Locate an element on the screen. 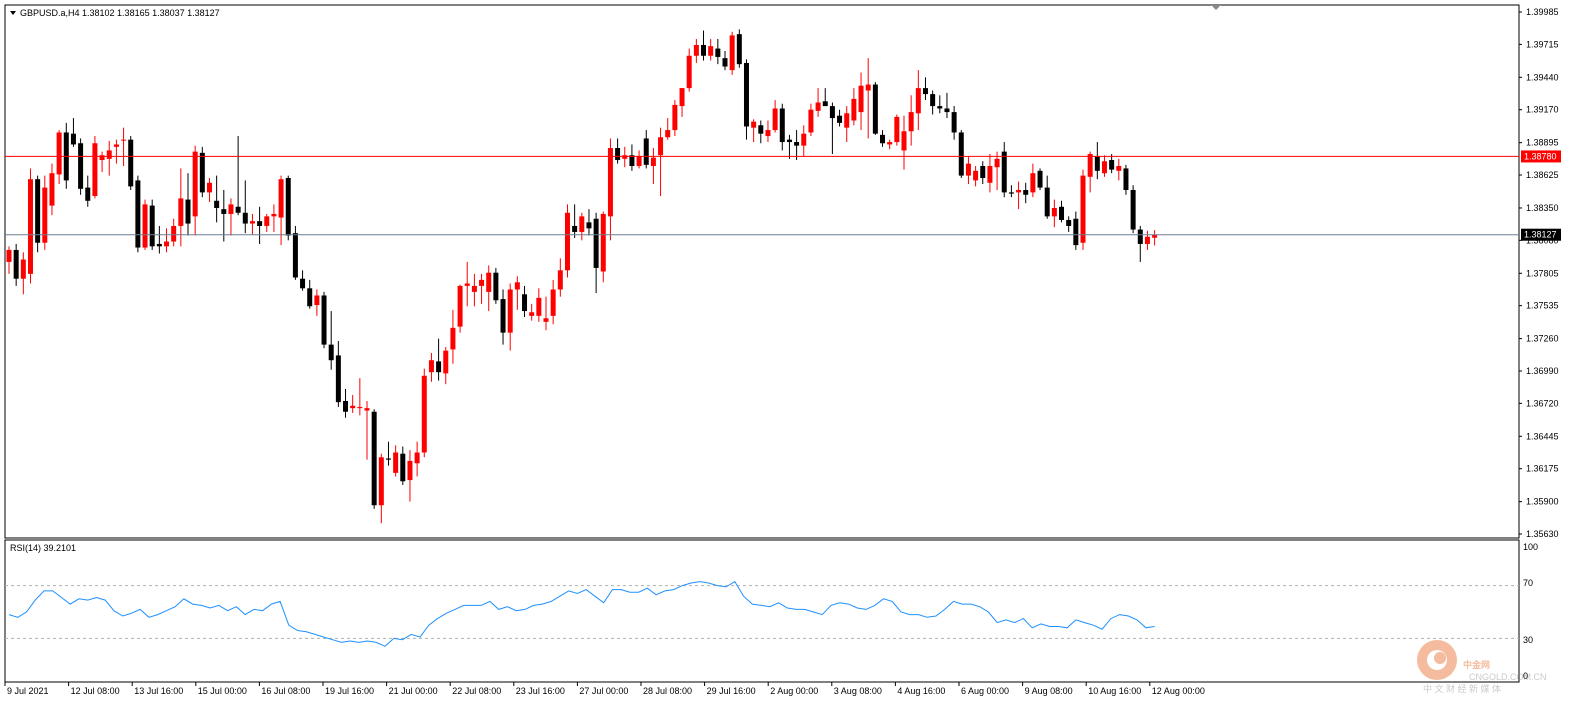 This screenshot has height=714, width=1585. price-tick-label: 1.39985 is located at coordinates (1542, 12).